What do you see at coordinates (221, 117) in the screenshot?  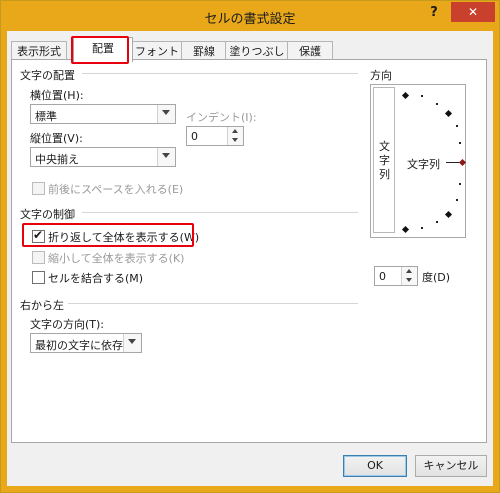 I see `indent-label: インデント(I):` at bounding box center [221, 117].